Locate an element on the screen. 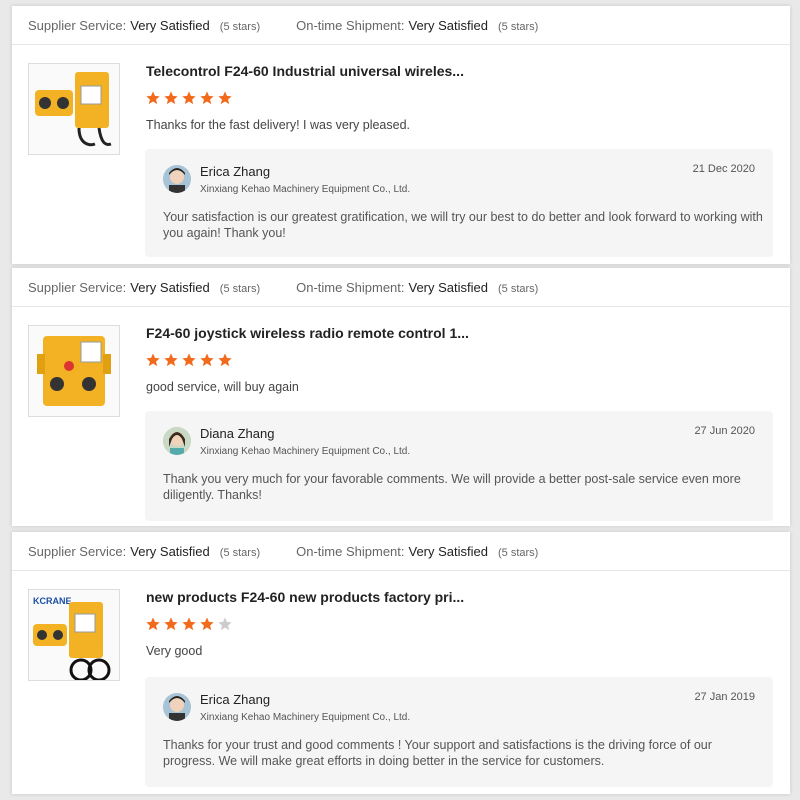  reply-author: Diana Zhang is located at coordinates (237, 433).